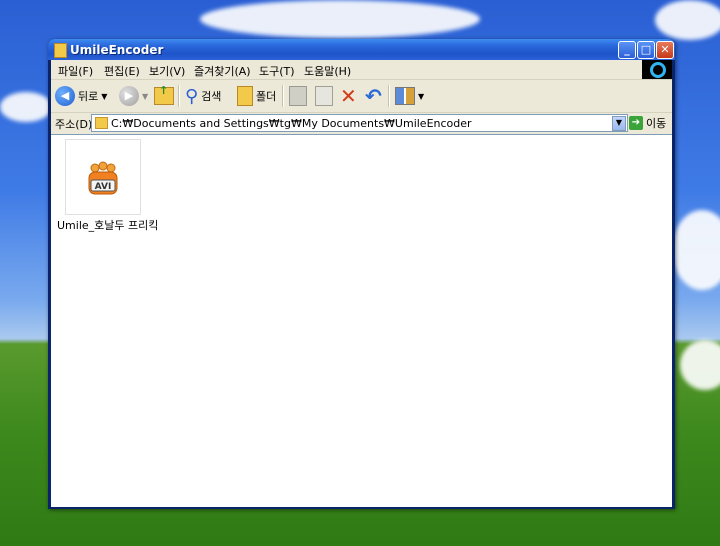  What do you see at coordinates (636, 123) in the screenshot?
I see `go-arrow-icon: ➔` at bounding box center [636, 123].